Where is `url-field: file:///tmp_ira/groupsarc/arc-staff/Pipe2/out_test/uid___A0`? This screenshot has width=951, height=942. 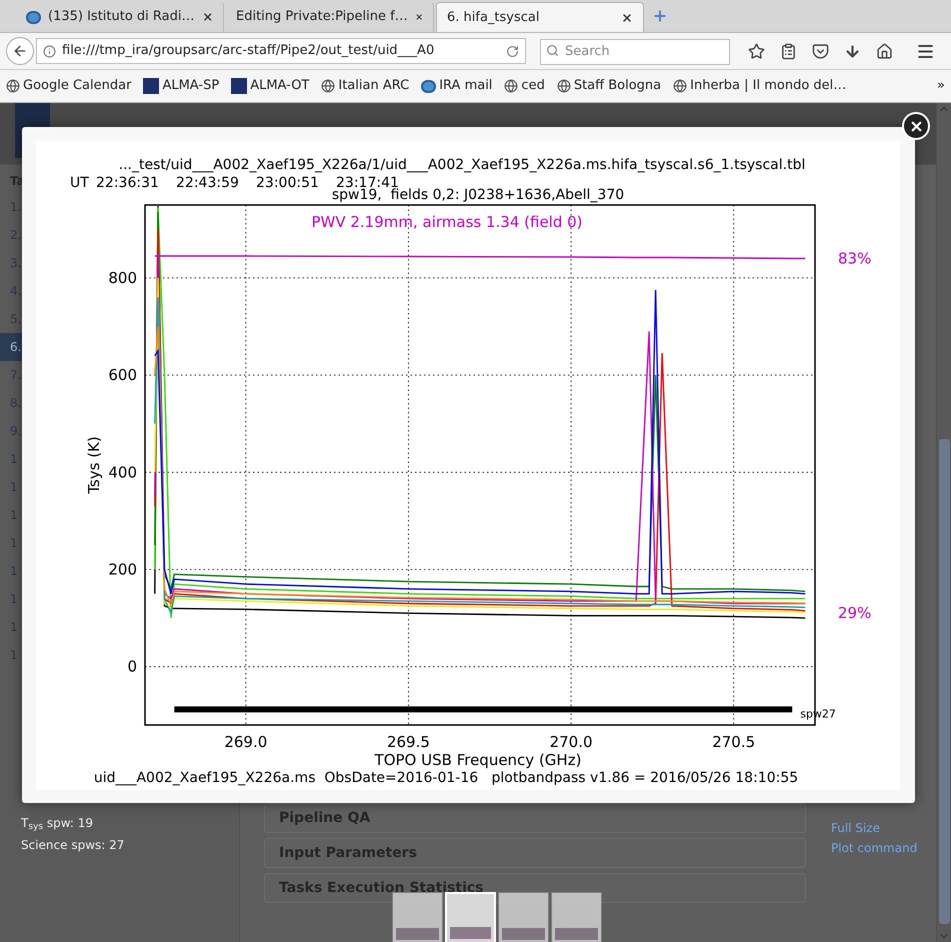
url-field: file:///tmp_ira/groupsarc/arc-staff/Pipe2/out_test/uid___A0 is located at coordinates (281, 51).